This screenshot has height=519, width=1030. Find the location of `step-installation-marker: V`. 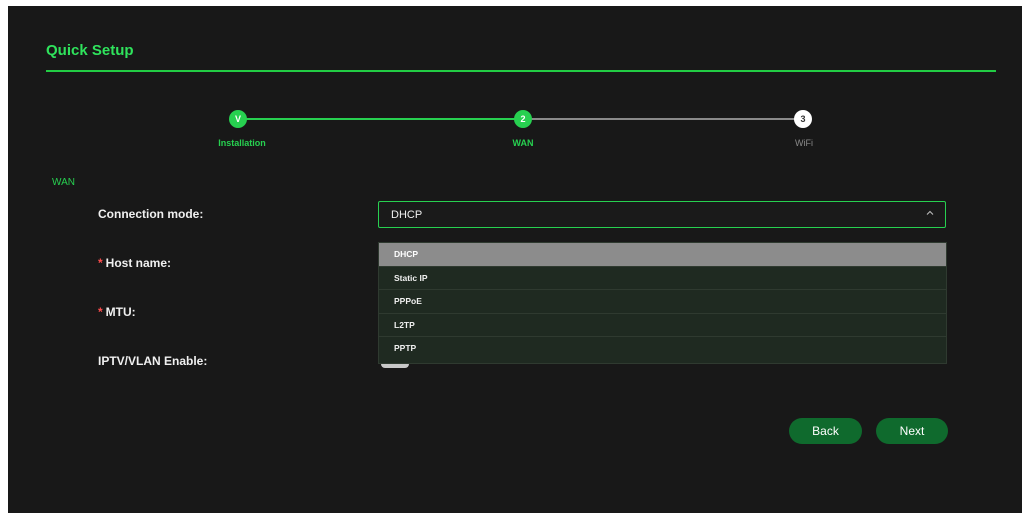

step-installation-marker: V is located at coordinates (238, 119).